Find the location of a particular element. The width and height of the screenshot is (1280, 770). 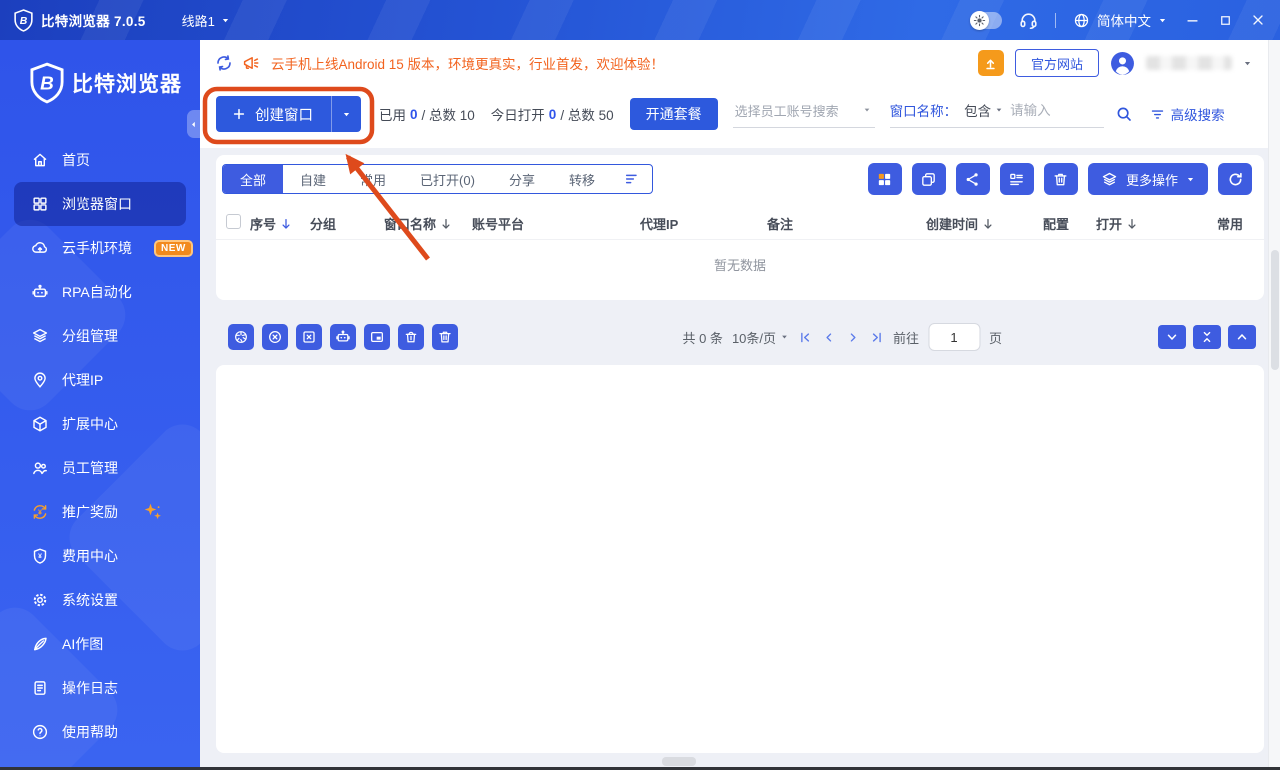

expand-up-button is located at coordinates (1242, 337).